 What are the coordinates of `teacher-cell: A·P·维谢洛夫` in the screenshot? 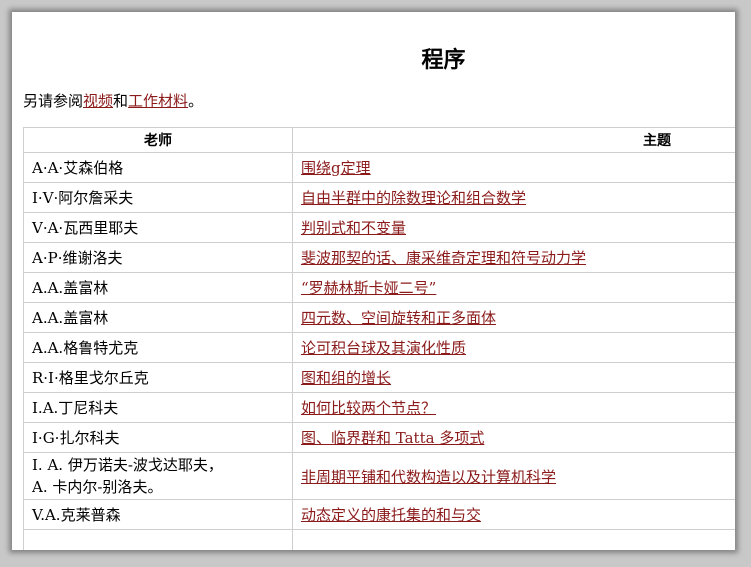 It's located at (158, 257).